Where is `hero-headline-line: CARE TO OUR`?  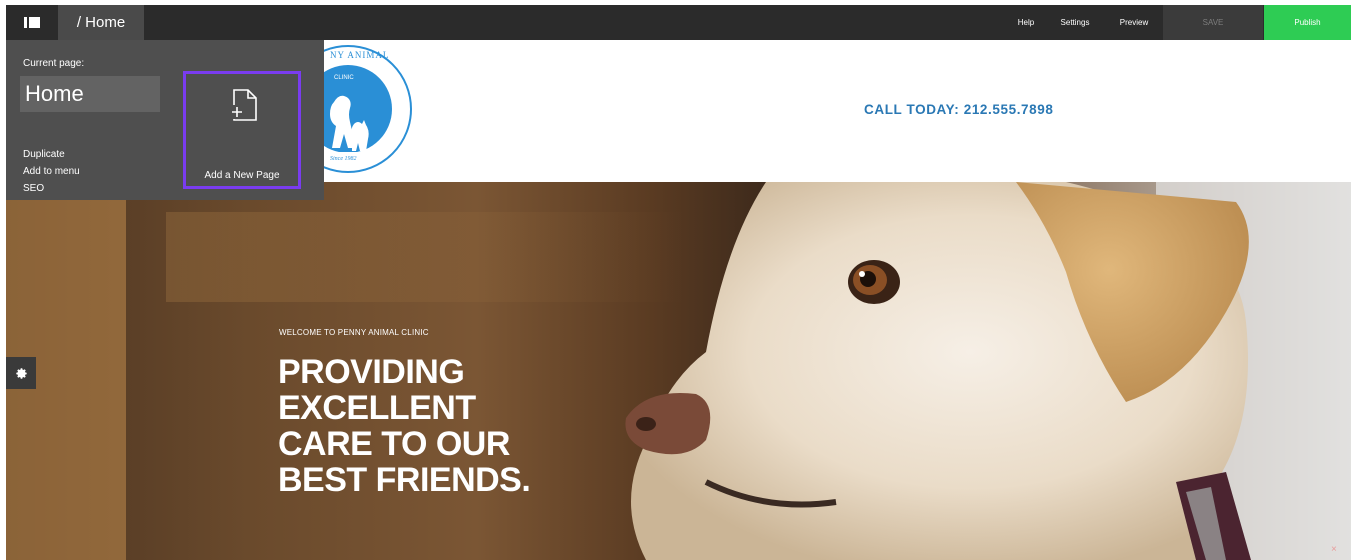 hero-headline-line: CARE TO OUR is located at coordinates (394, 444).